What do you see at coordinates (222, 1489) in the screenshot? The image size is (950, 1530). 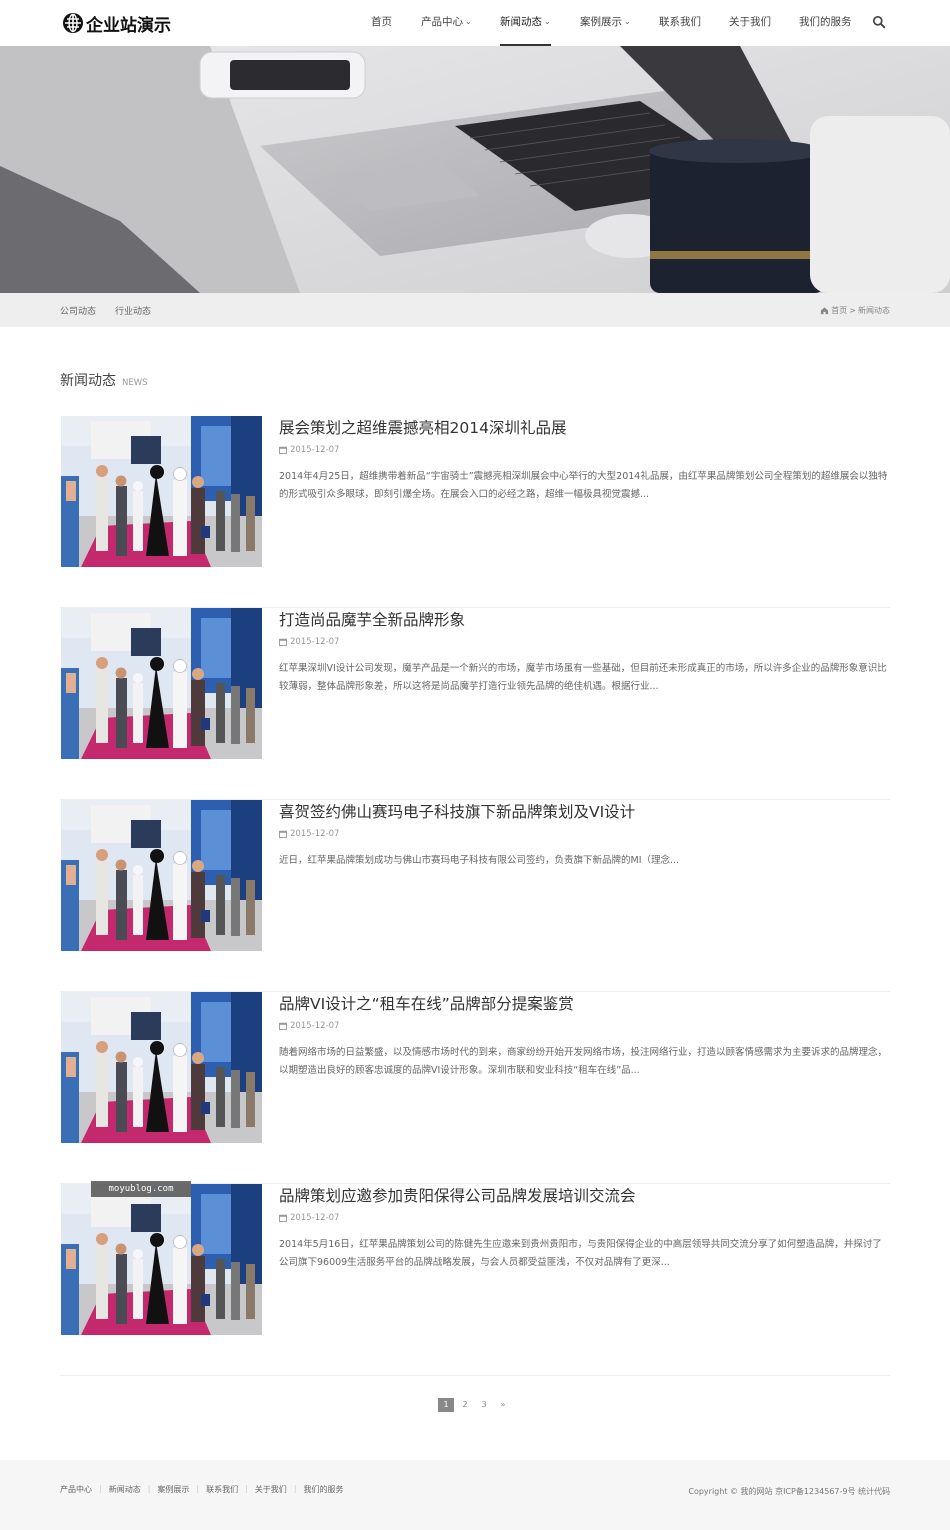 I see `footer-link-contact: 联系我们` at bounding box center [222, 1489].